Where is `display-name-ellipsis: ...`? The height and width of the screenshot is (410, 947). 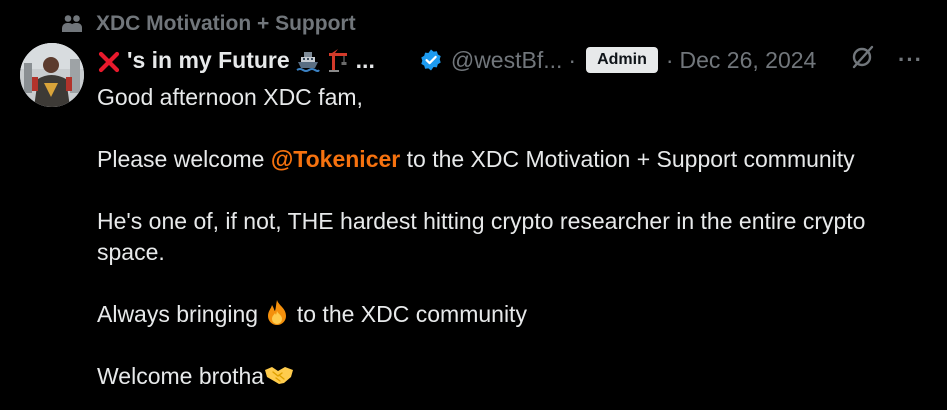 display-name-ellipsis: ... is located at coordinates (365, 59).